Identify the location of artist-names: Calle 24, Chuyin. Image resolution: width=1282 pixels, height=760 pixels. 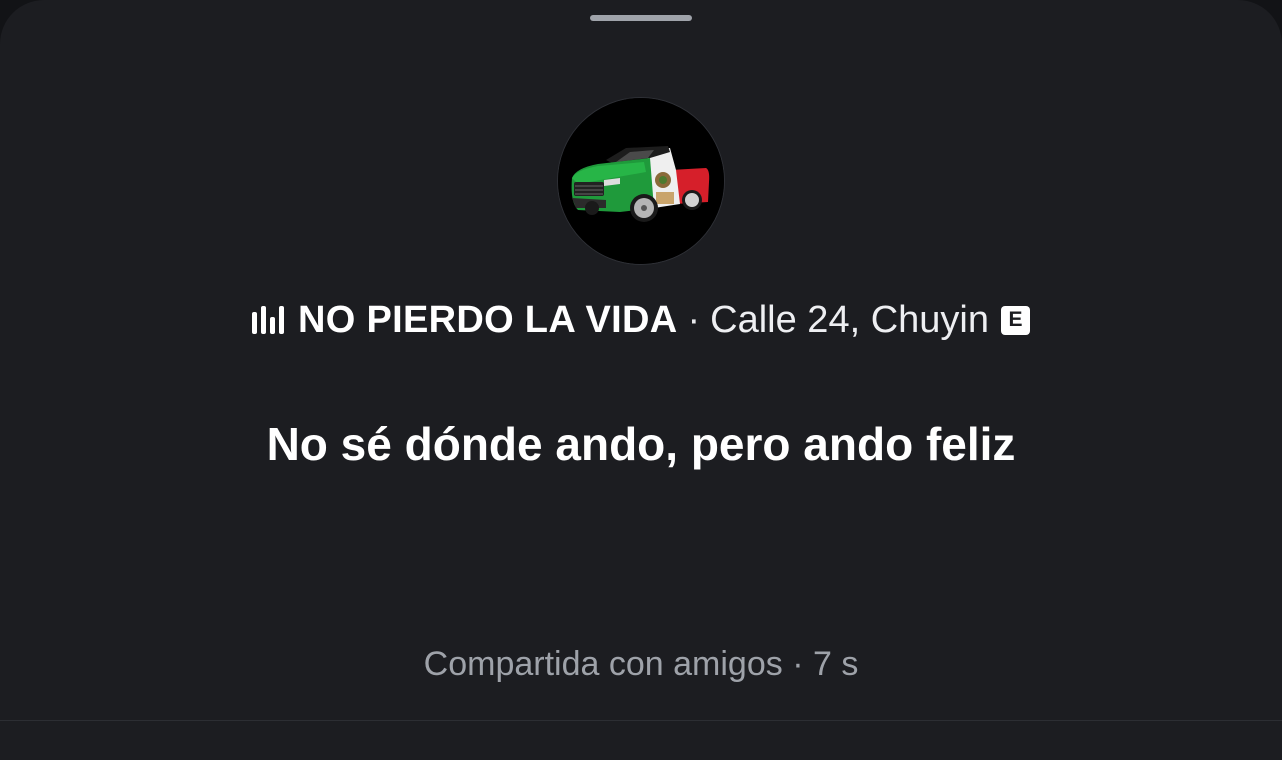
(849, 319).